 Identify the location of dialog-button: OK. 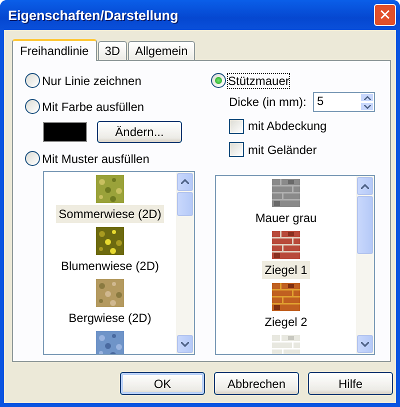
(162, 383).